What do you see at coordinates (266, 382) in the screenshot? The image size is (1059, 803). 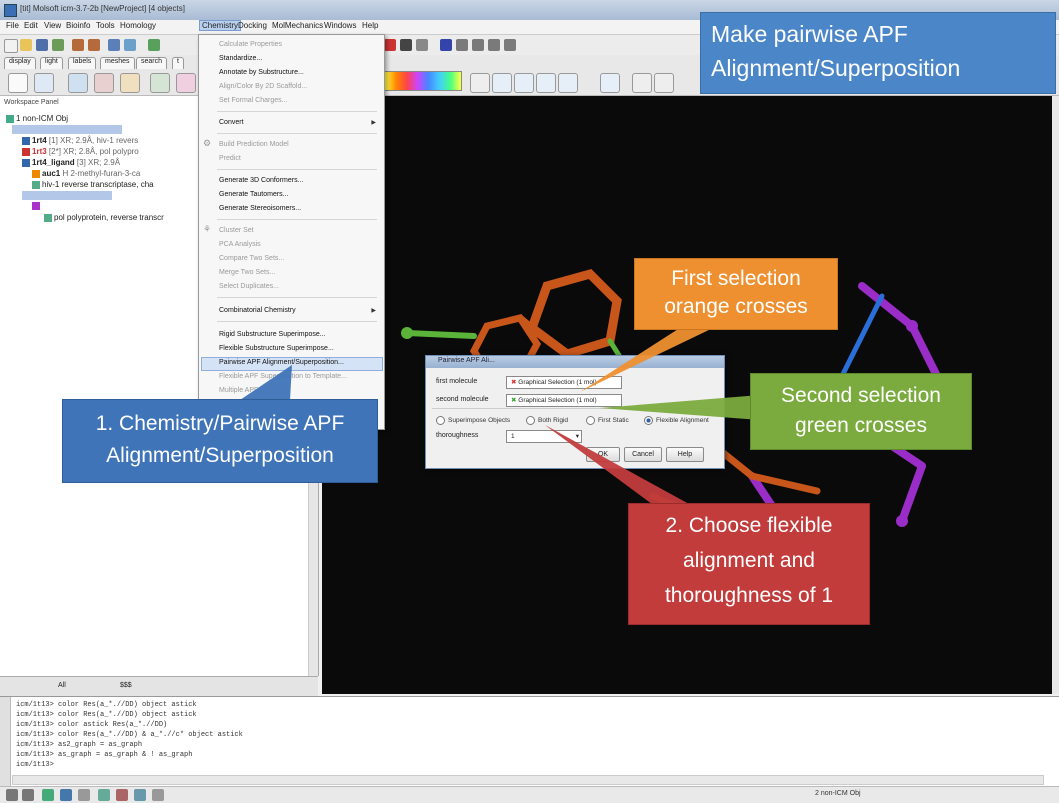 I see `blue-pointer` at bounding box center [266, 382].